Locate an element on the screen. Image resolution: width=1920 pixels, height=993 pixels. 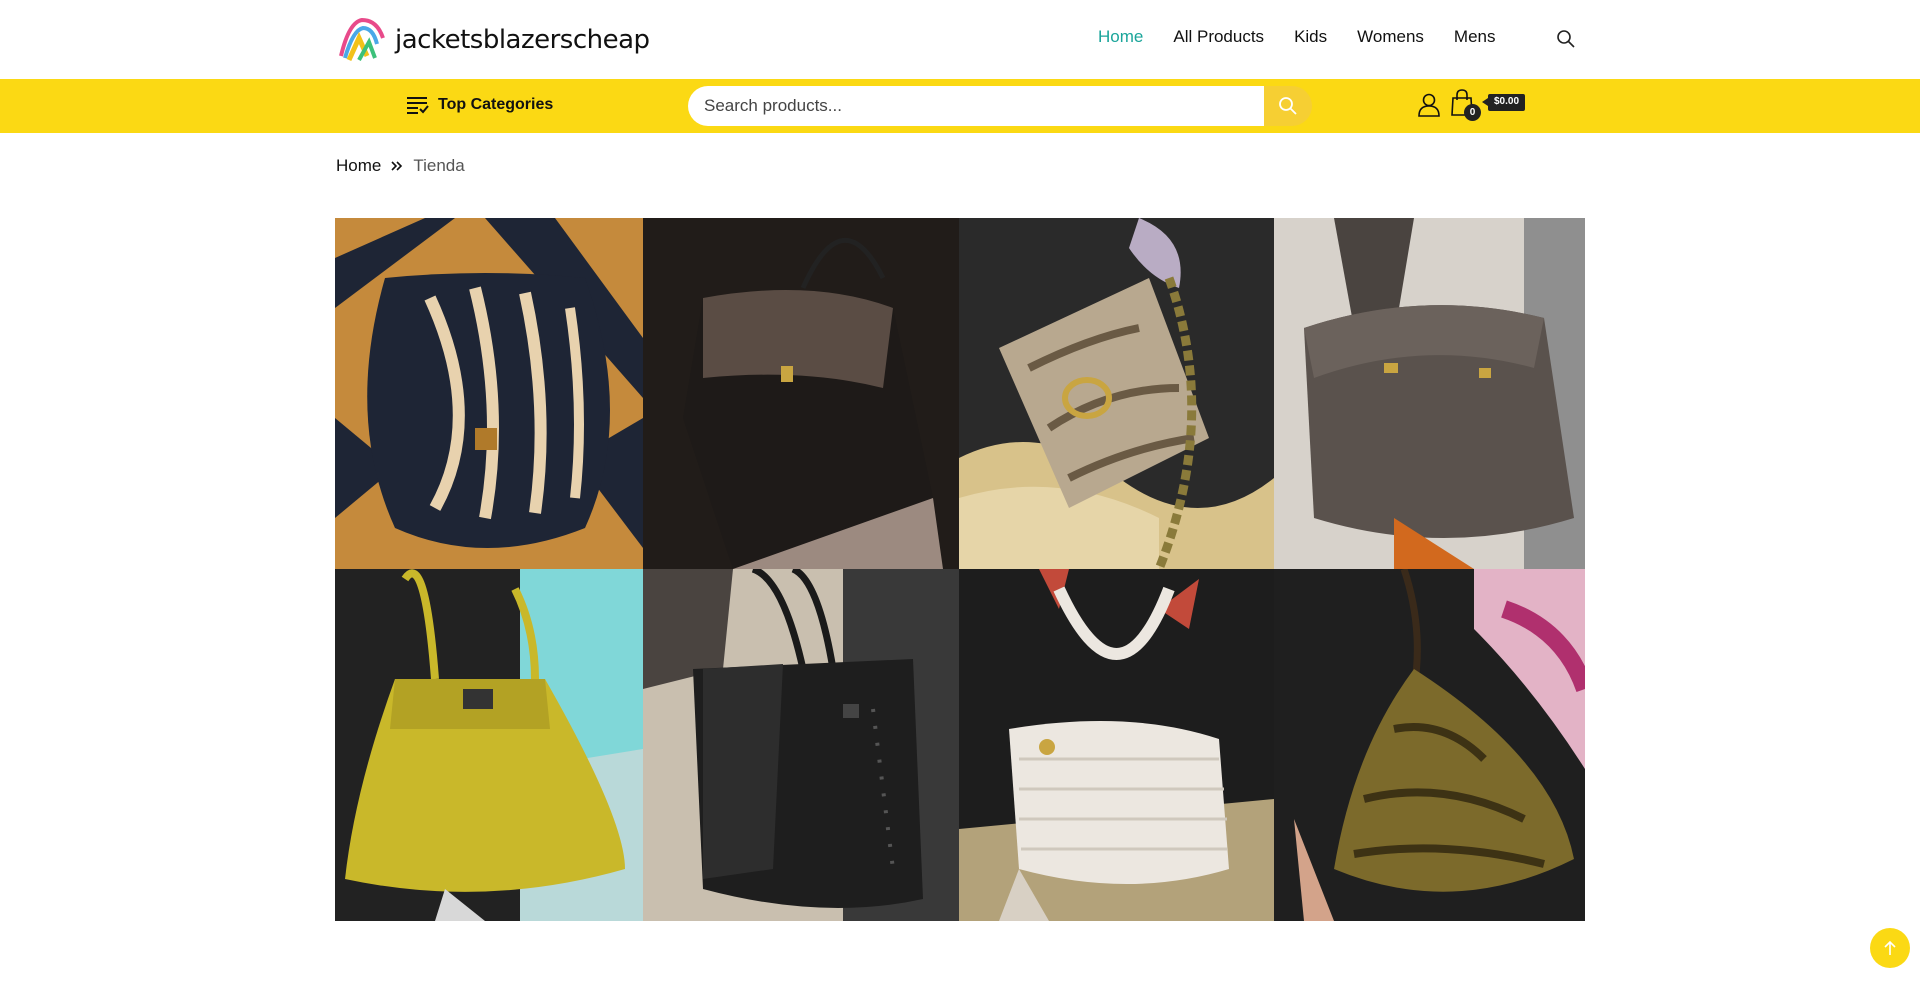
black-tote-image is located at coordinates (801, 745).